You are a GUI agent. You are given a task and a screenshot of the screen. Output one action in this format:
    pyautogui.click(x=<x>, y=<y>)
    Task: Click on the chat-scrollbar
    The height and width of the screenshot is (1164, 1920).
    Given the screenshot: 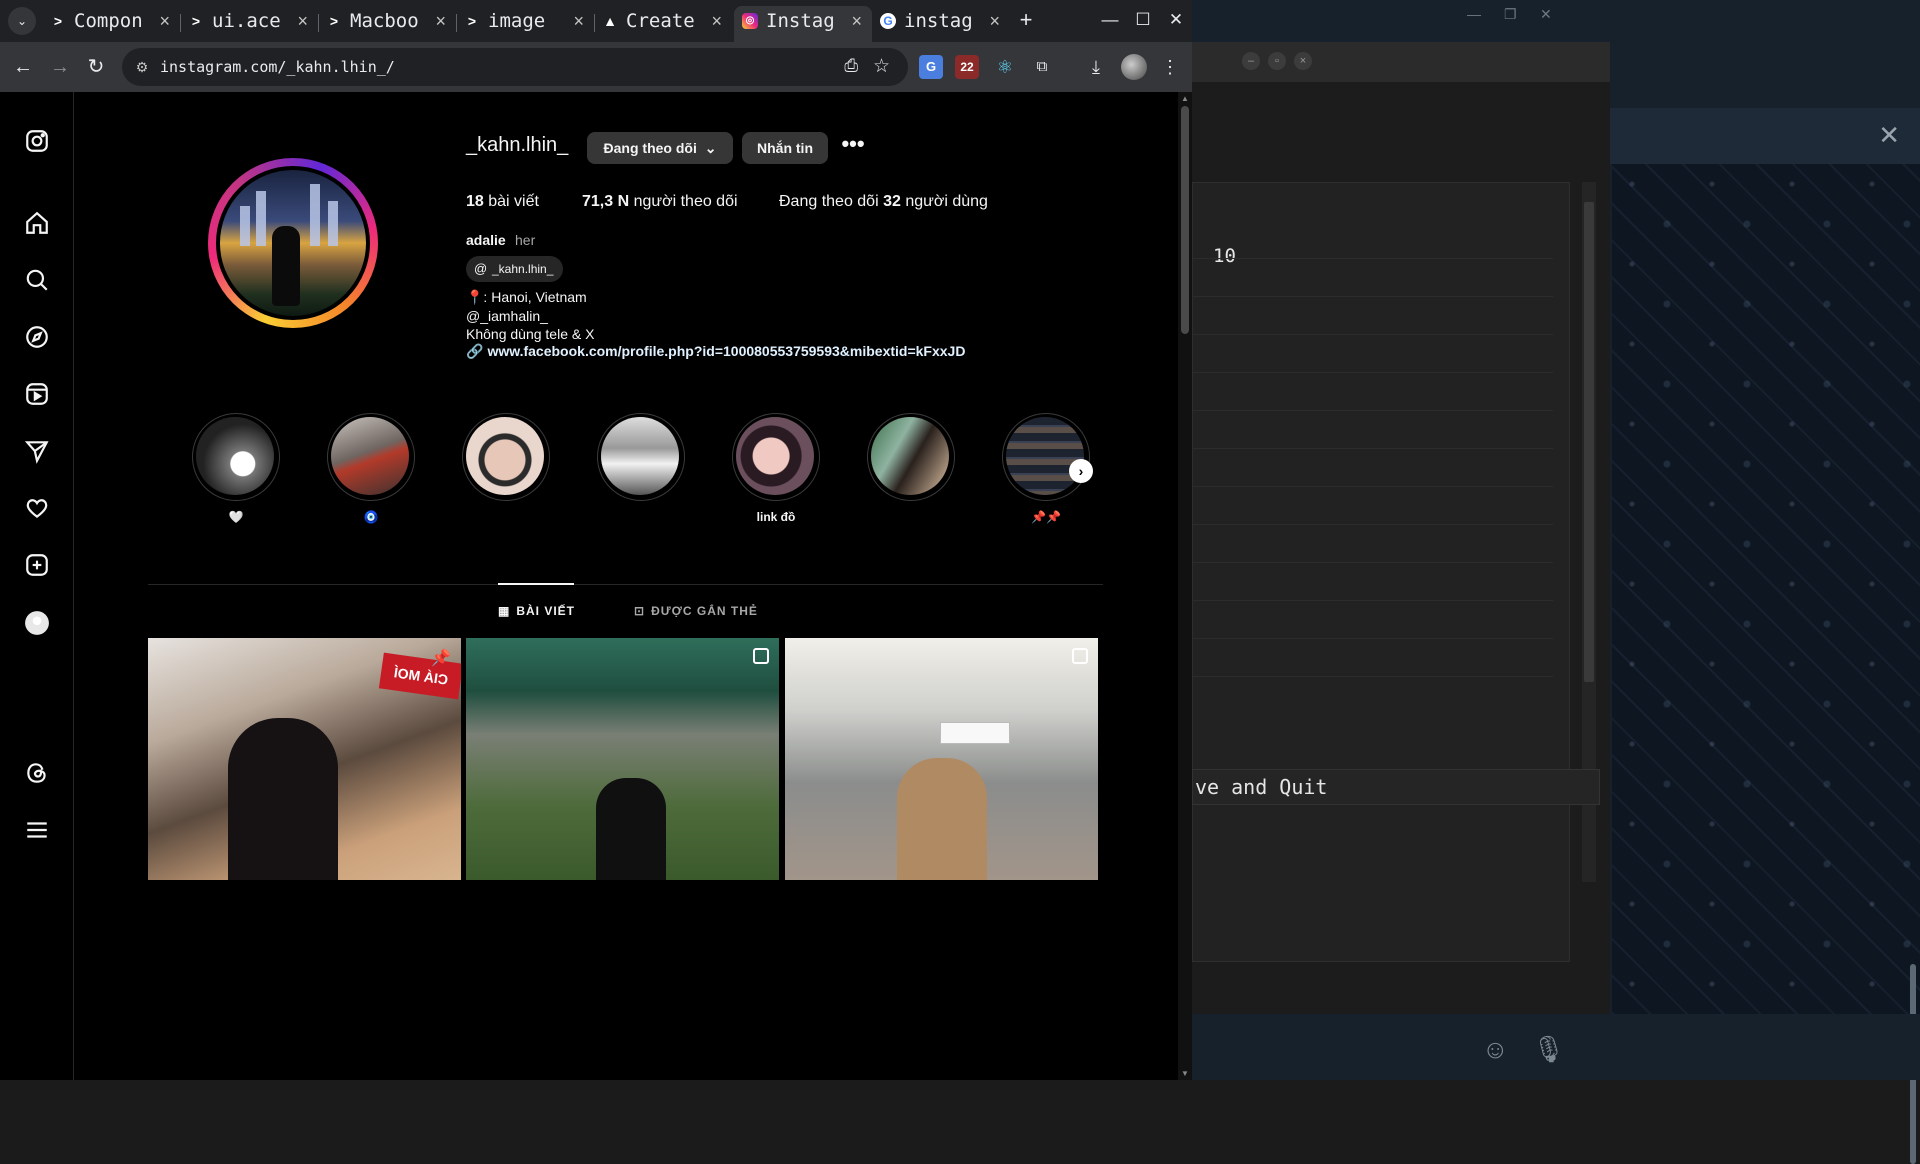 What is the action you would take?
    pyautogui.click(x=1913, y=664)
    